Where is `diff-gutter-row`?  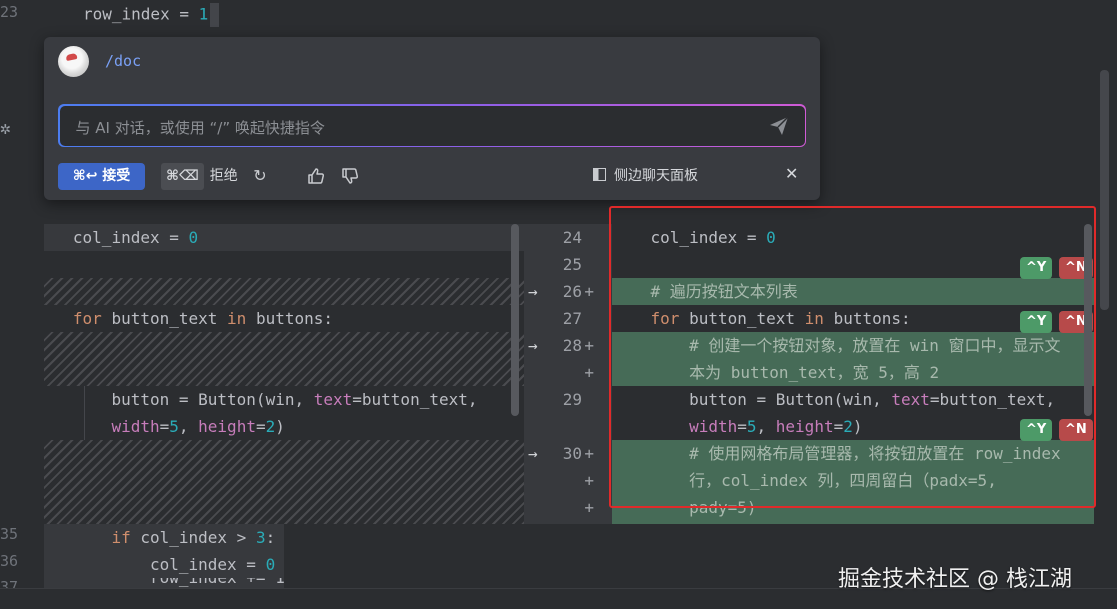 diff-gutter-row is located at coordinates (568, 426).